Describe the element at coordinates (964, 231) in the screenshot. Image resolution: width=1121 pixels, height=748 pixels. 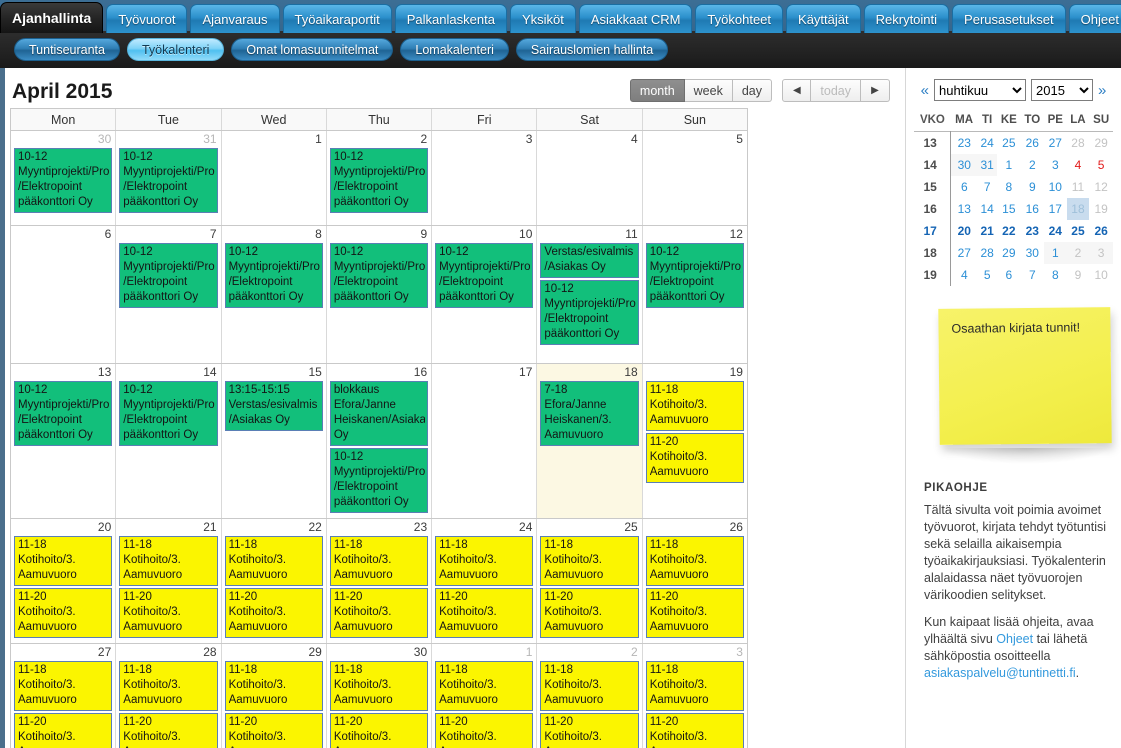
I see `mini-day-cell: 20` at that location.